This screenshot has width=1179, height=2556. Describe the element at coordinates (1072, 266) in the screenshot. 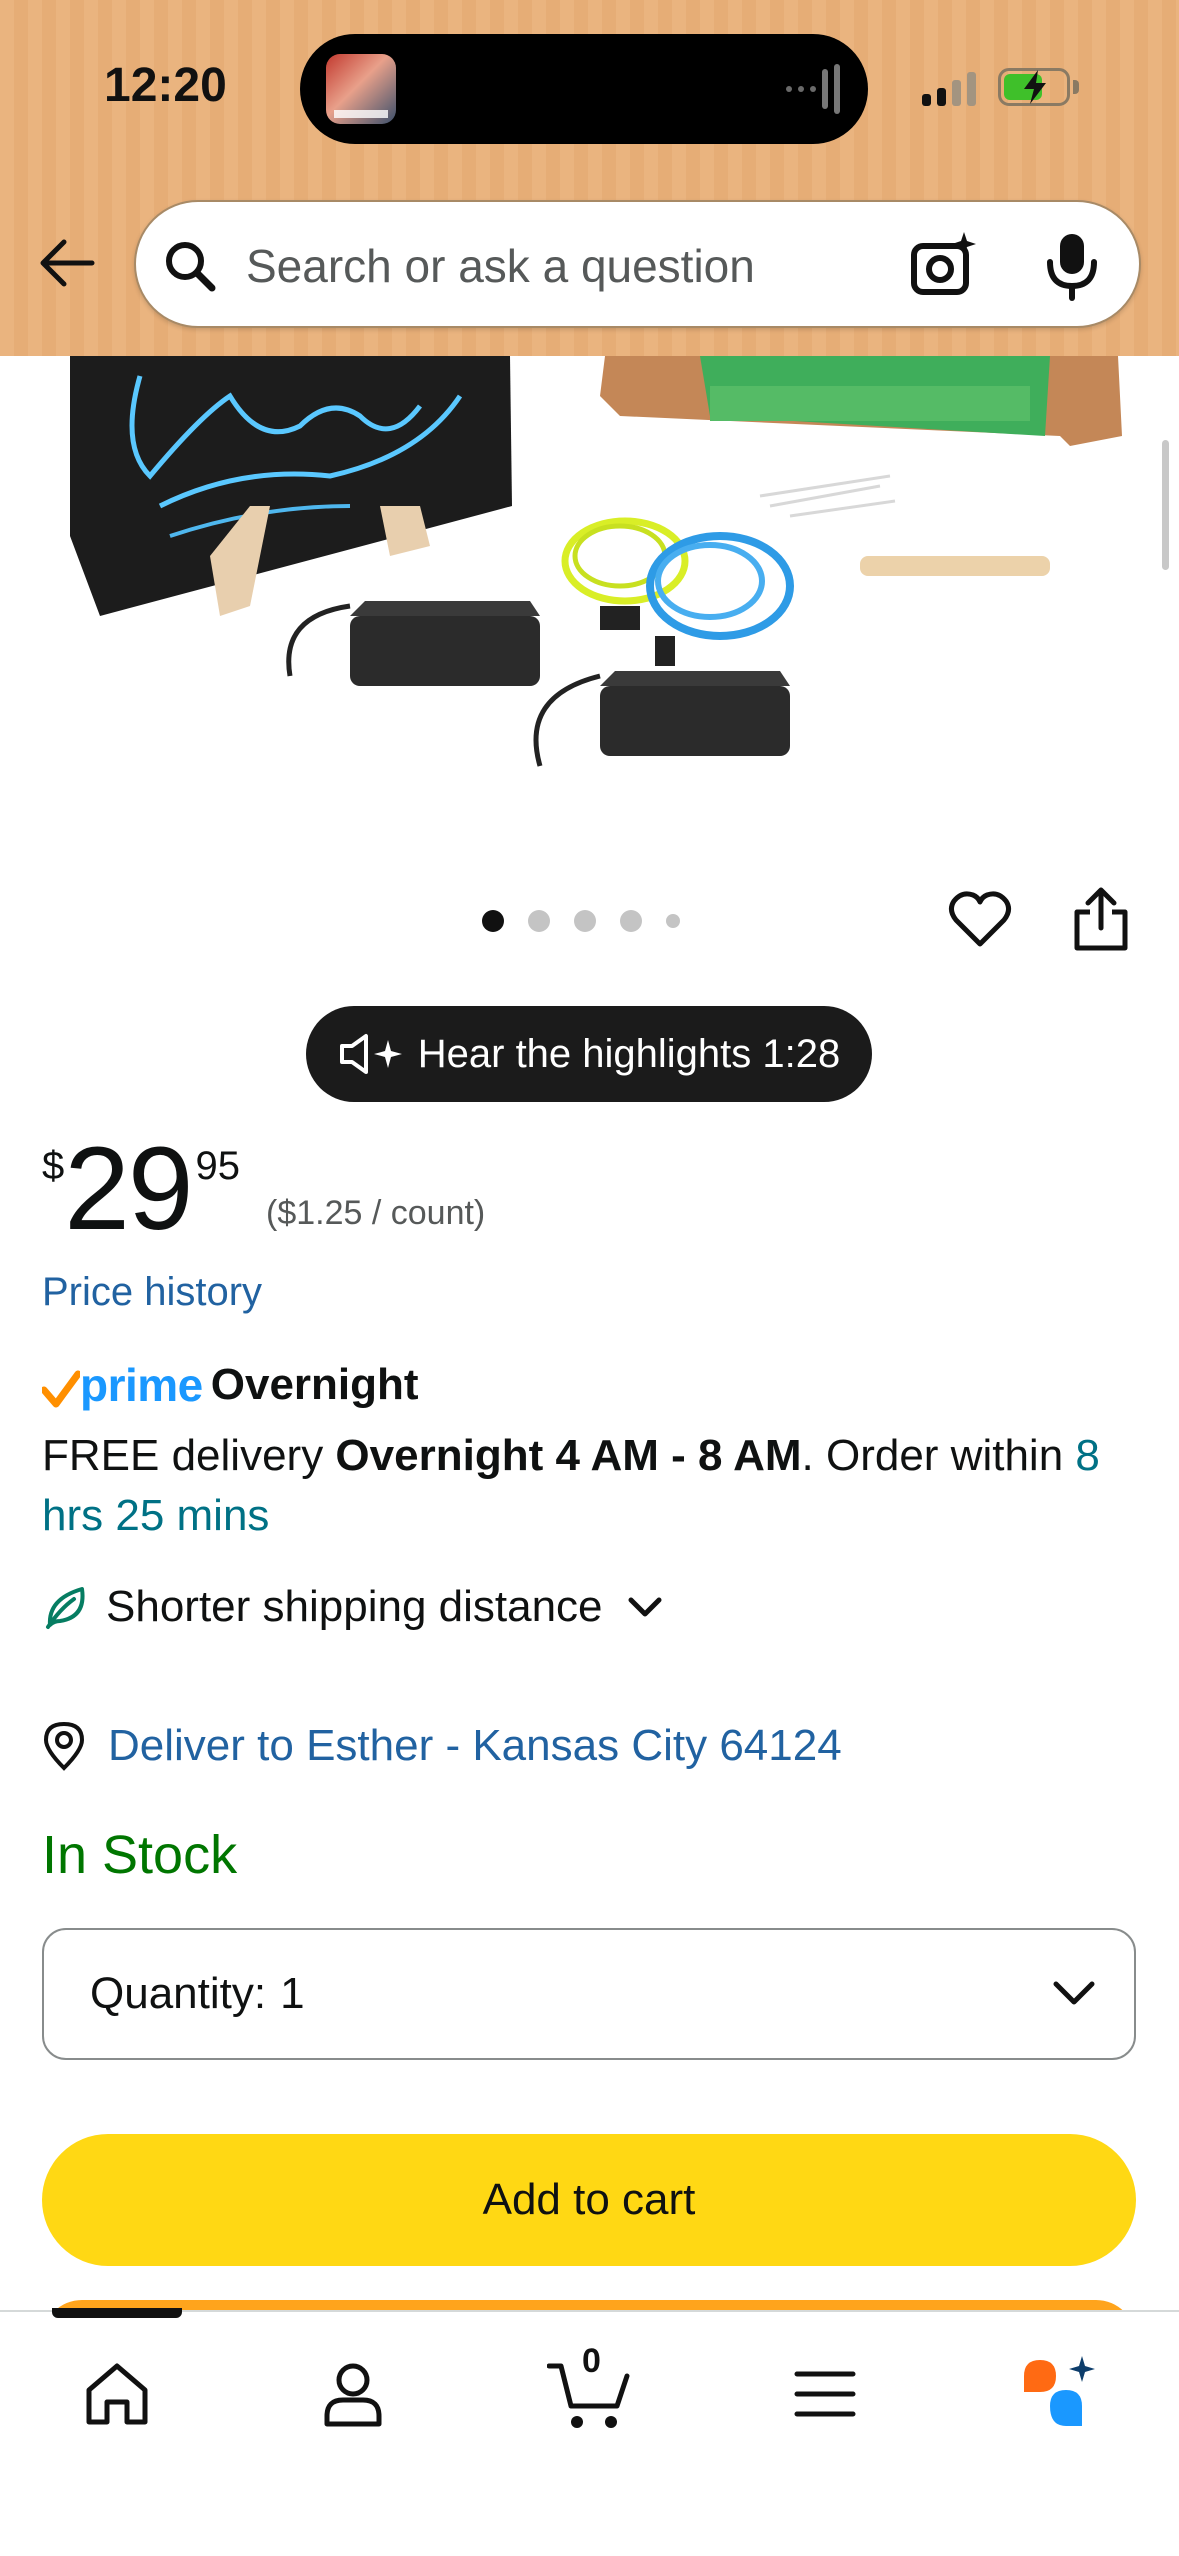

I see `microphone-icon` at that location.